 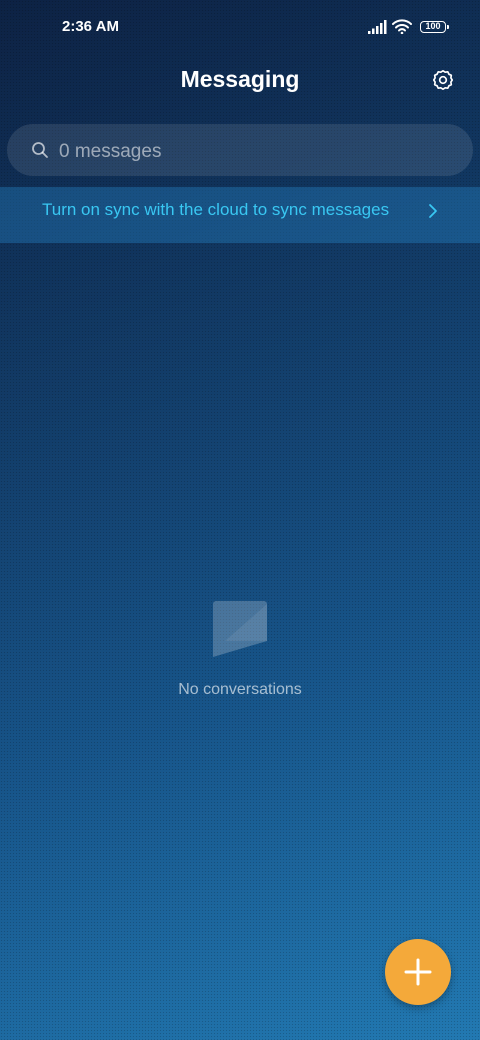 What do you see at coordinates (443, 80) in the screenshot?
I see `gear-icon` at bounding box center [443, 80].